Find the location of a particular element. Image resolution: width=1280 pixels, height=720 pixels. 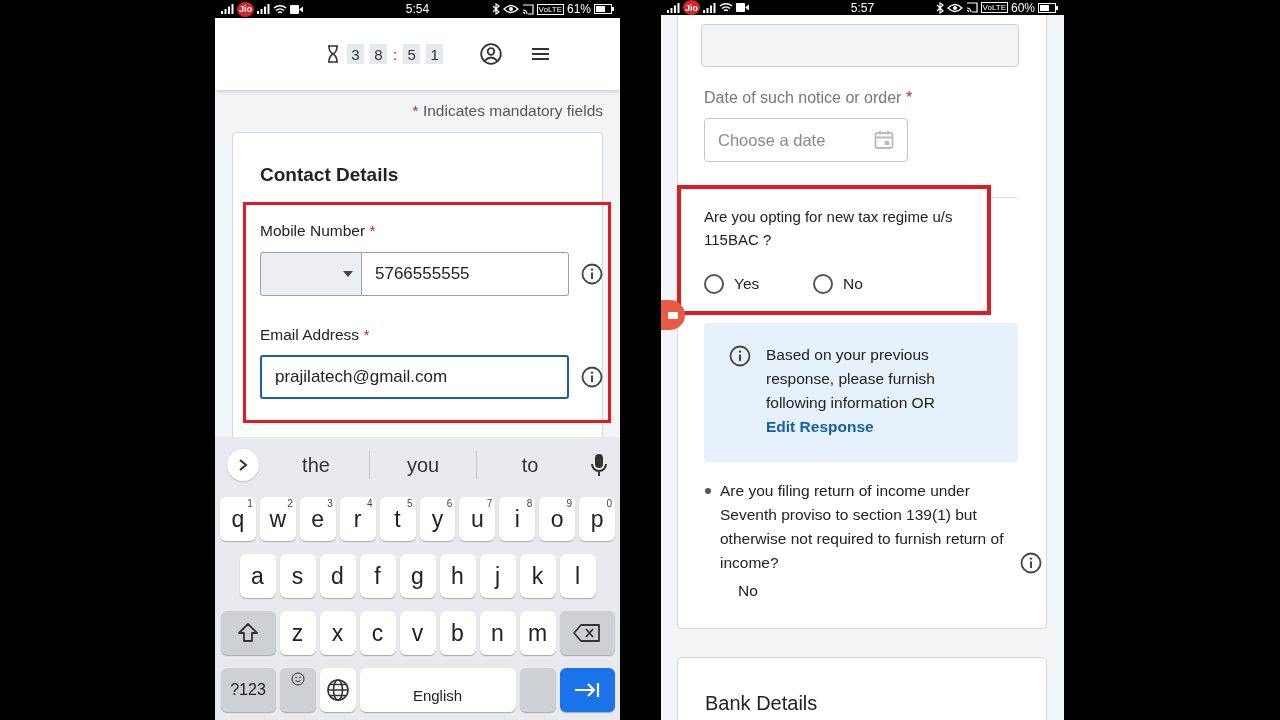

key: a is located at coordinates (257, 576).